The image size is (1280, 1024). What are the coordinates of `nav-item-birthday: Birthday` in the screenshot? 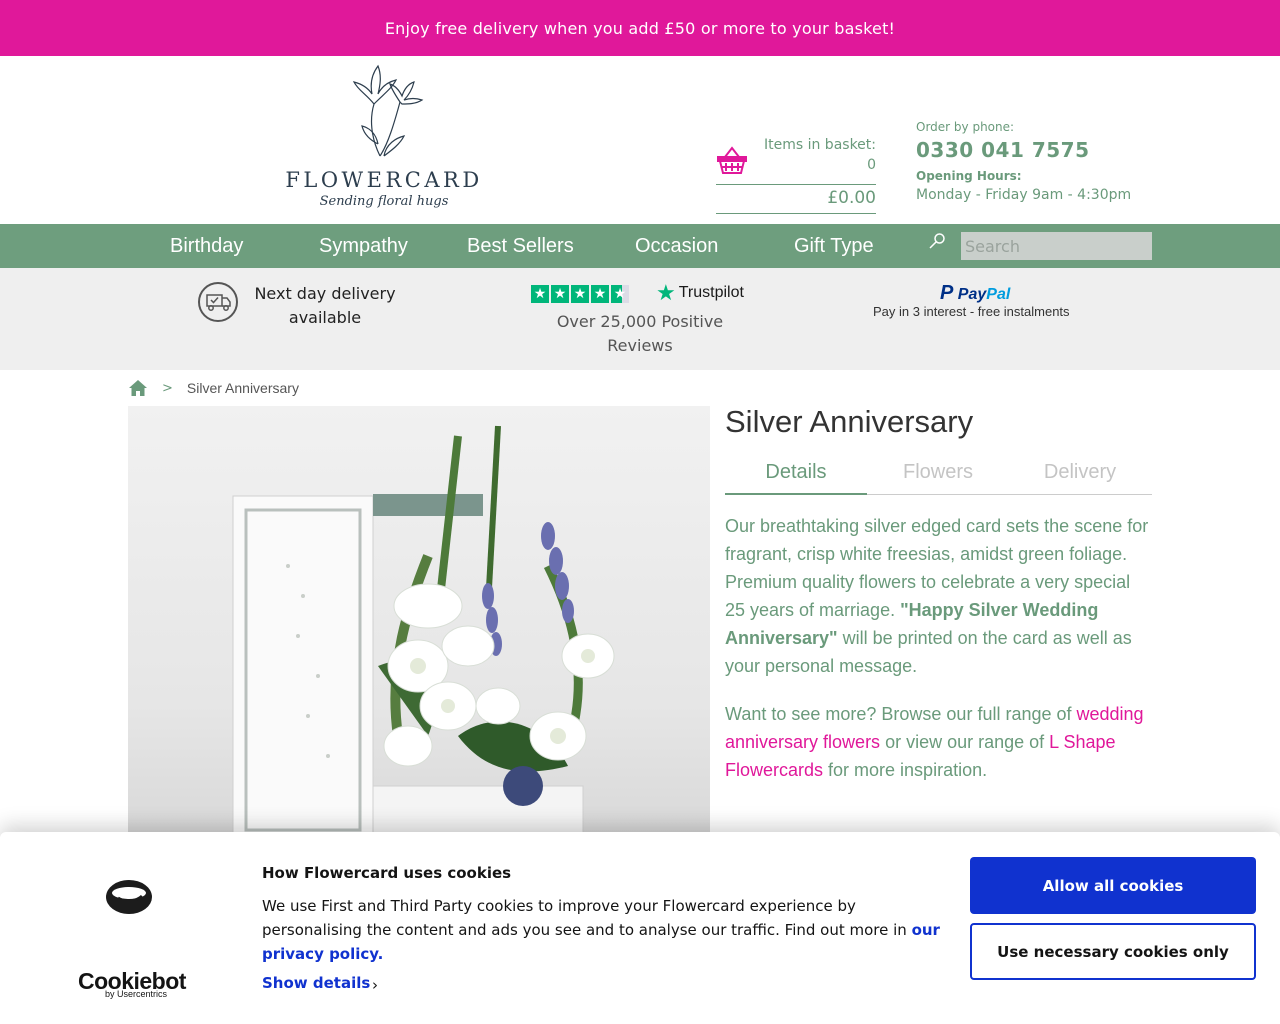 It's located at (206, 246).